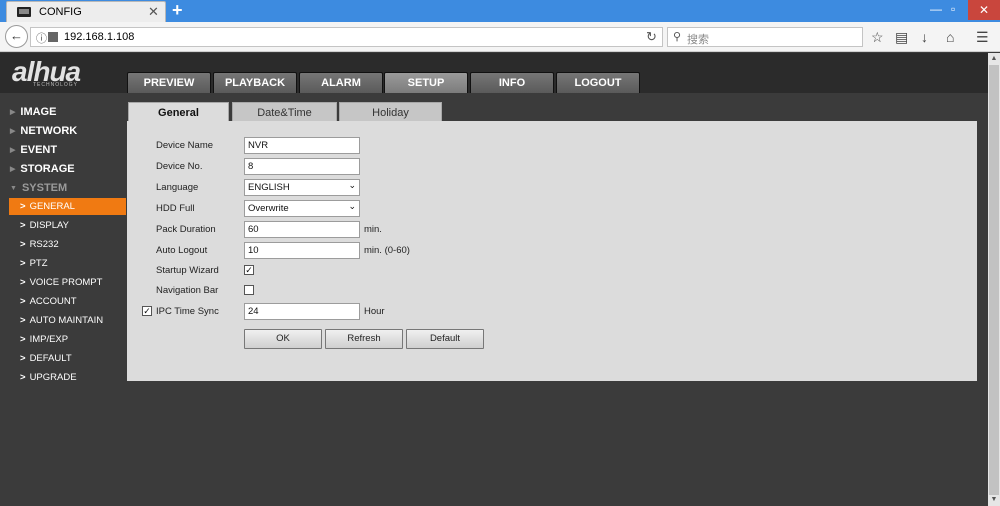 This screenshot has height=506, width=1000. Describe the element at coordinates (984, 10) in the screenshot. I see `window-close-icon: ✕` at that location.